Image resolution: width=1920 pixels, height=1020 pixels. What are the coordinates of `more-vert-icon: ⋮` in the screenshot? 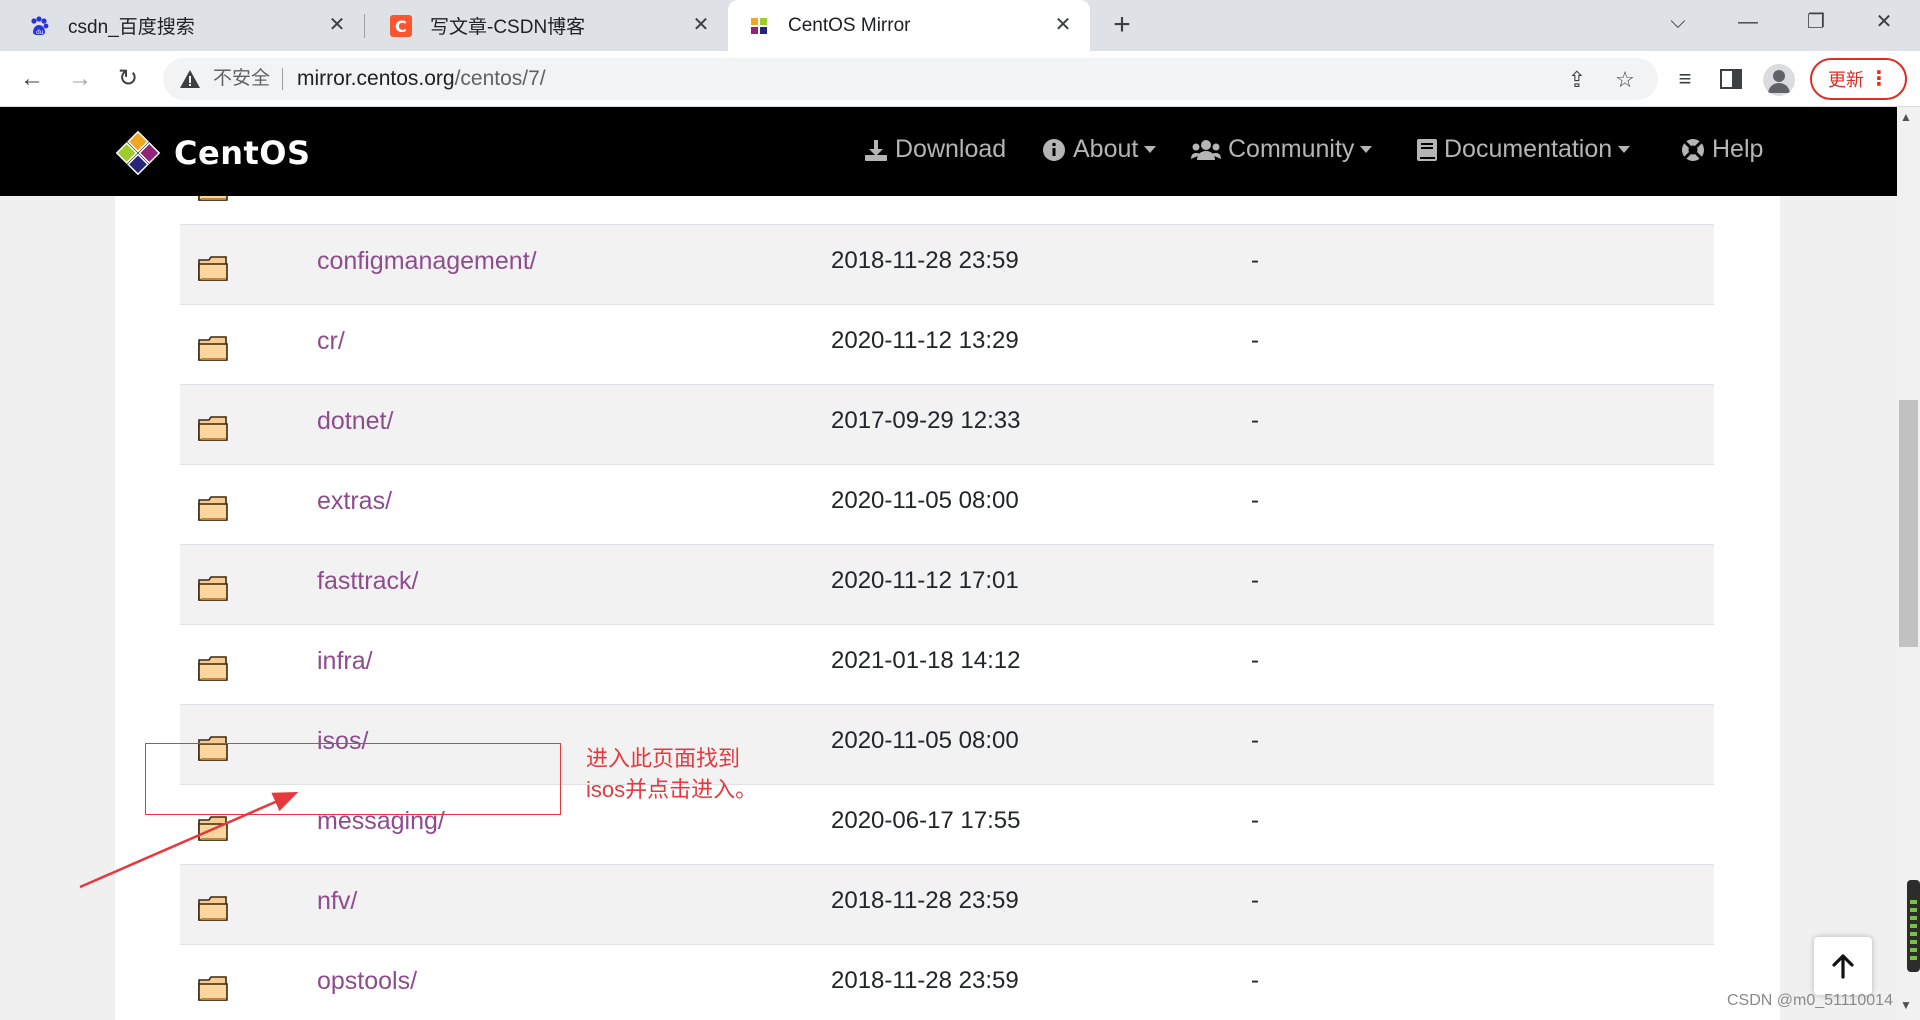 It's located at (1879, 79).